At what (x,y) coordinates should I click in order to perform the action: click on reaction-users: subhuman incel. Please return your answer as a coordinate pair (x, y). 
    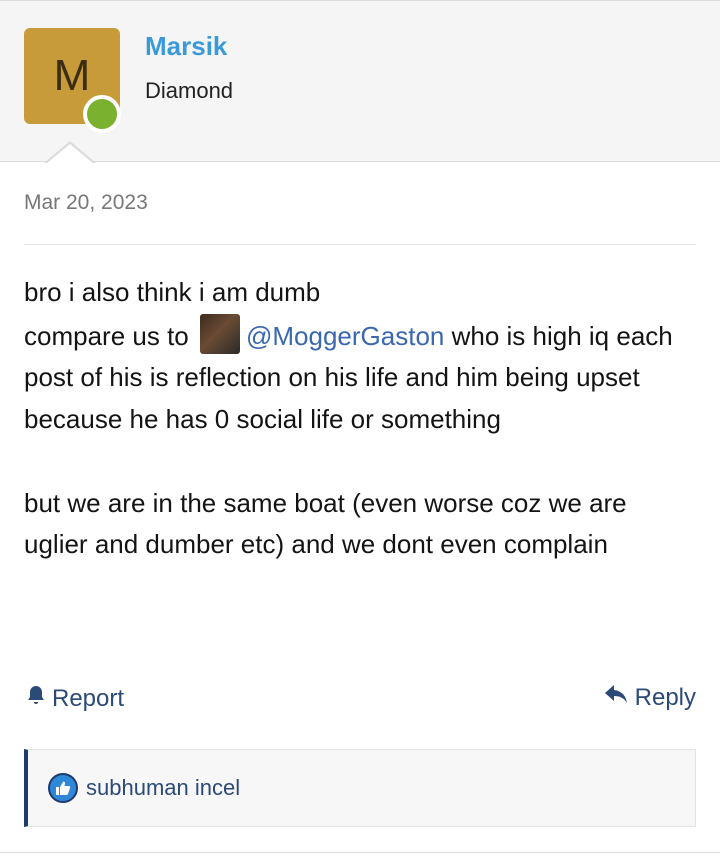
    Looking at the image, I should click on (163, 788).